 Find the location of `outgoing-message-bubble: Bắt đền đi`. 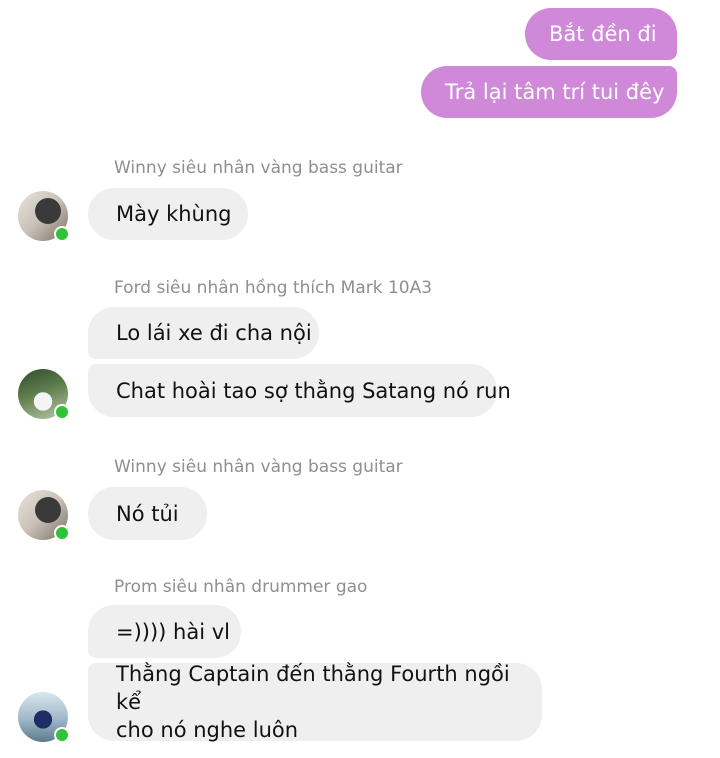

outgoing-message-bubble: Bắt đền đi is located at coordinates (601, 34).